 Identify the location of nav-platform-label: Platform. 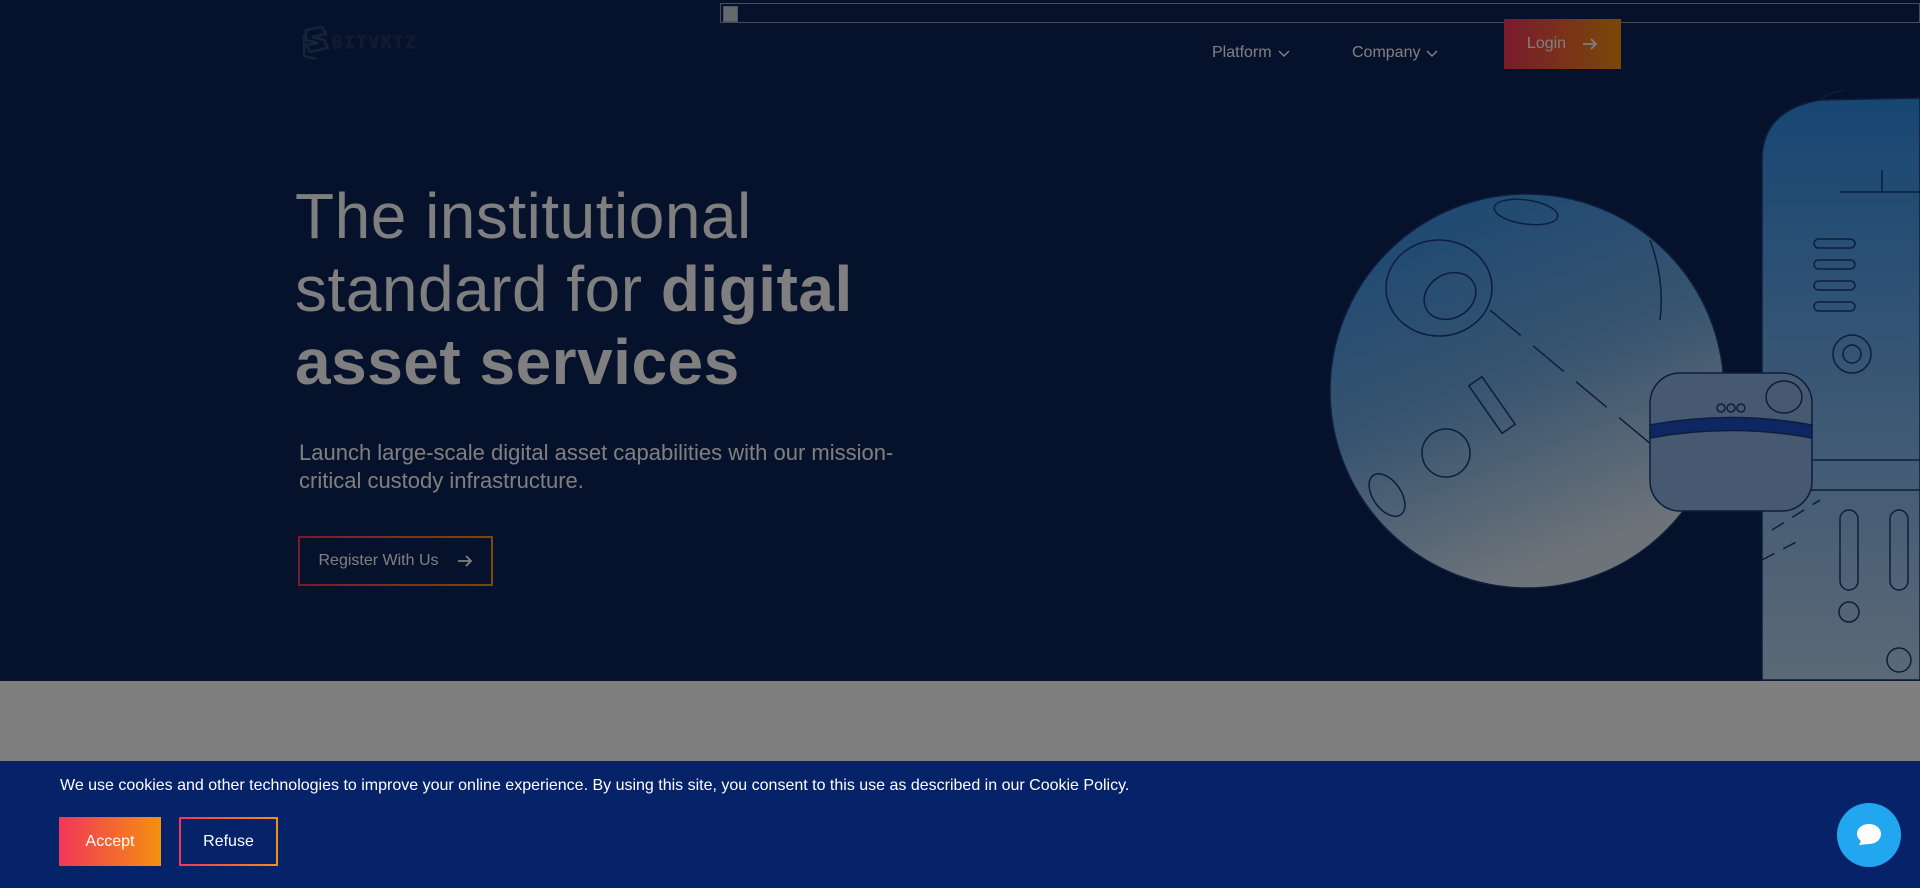
(1242, 52).